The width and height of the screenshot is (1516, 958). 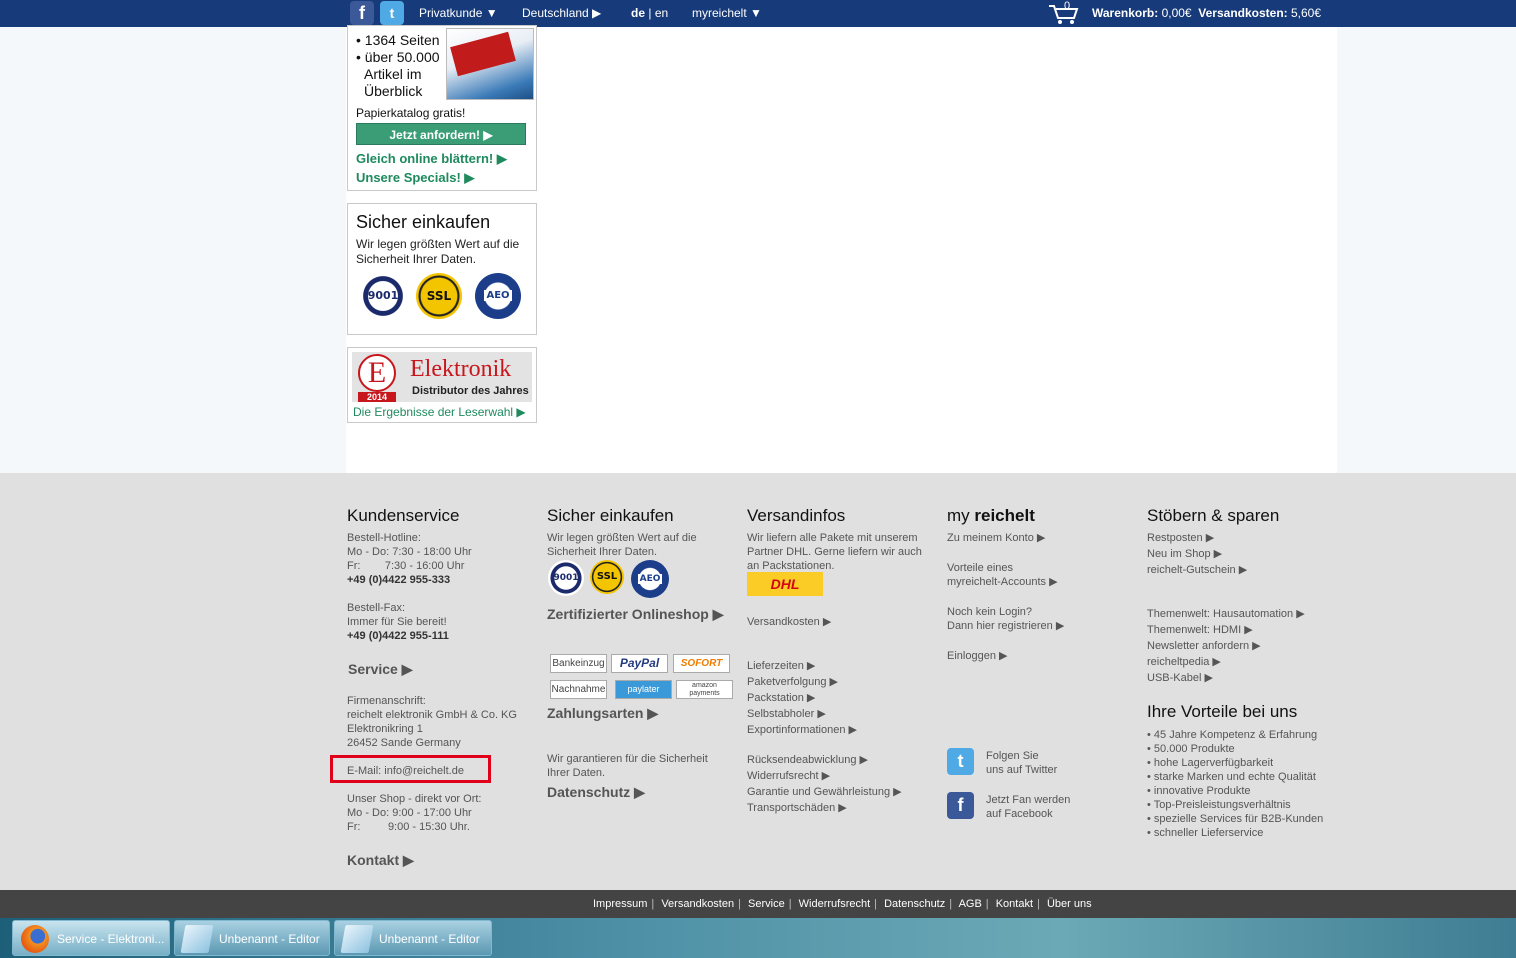 What do you see at coordinates (996, 537) in the screenshot?
I see `my-account-link: Zu meinem Konto ▶` at bounding box center [996, 537].